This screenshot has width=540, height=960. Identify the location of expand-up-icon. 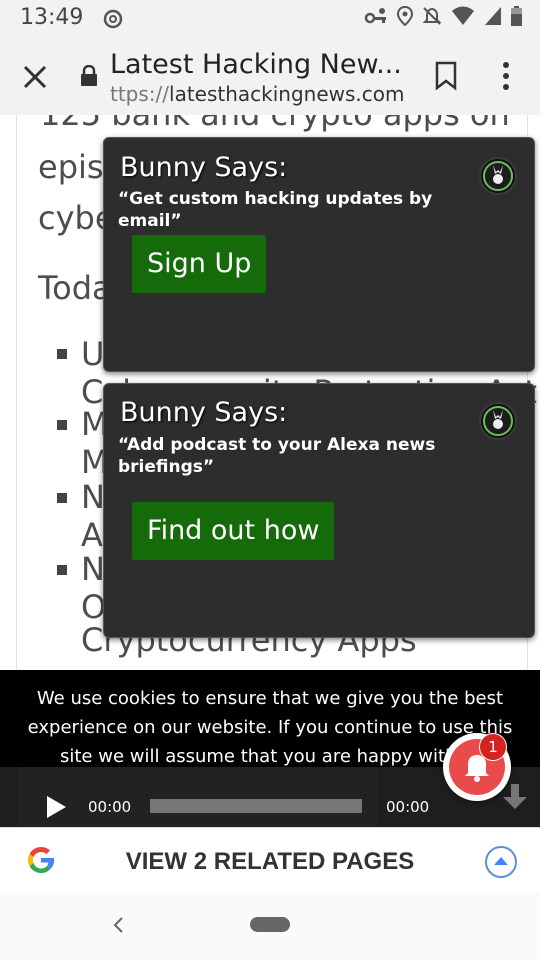
(501, 862).